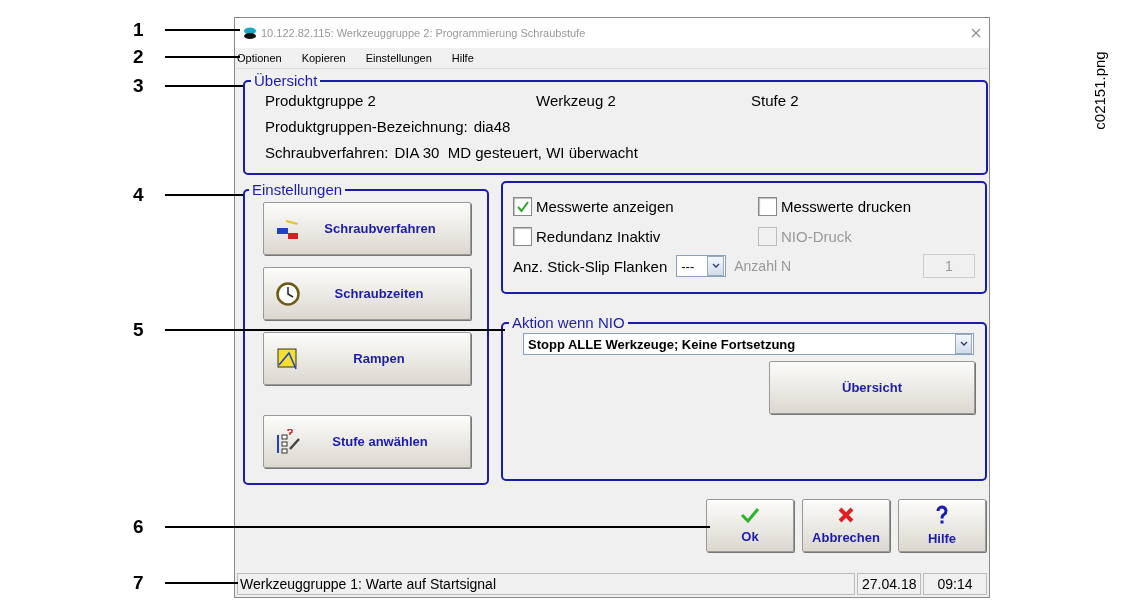 This screenshot has width=1140, height=614. What do you see at coordinates (750, 525) in the screenshot?
I see `dialog-button: Ok` at bounding box center [750, 525].